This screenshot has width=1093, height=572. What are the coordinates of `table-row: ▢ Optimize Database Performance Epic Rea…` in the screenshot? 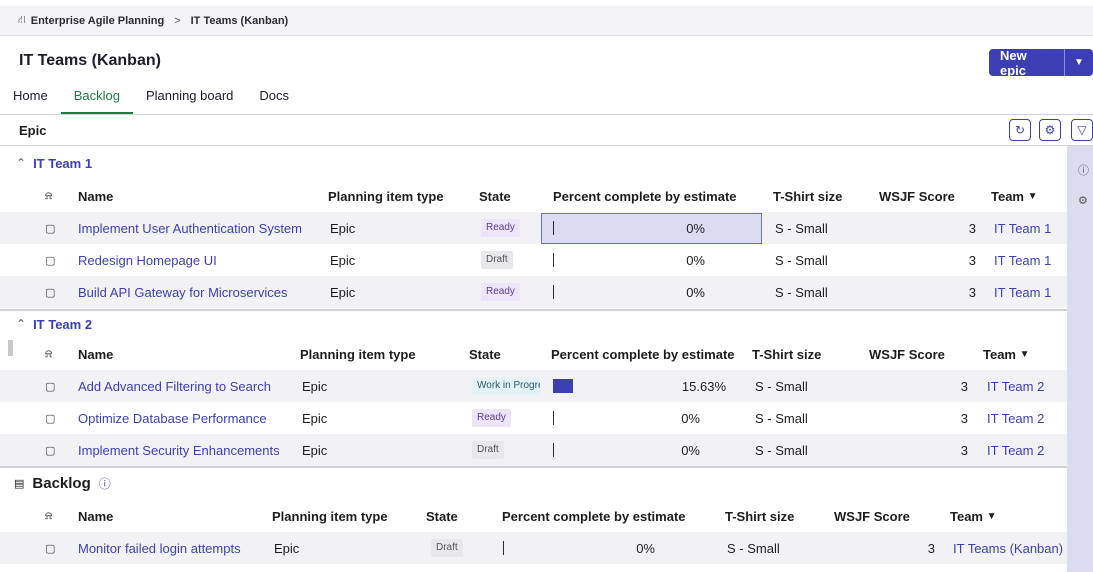 It's located at (533, 418).